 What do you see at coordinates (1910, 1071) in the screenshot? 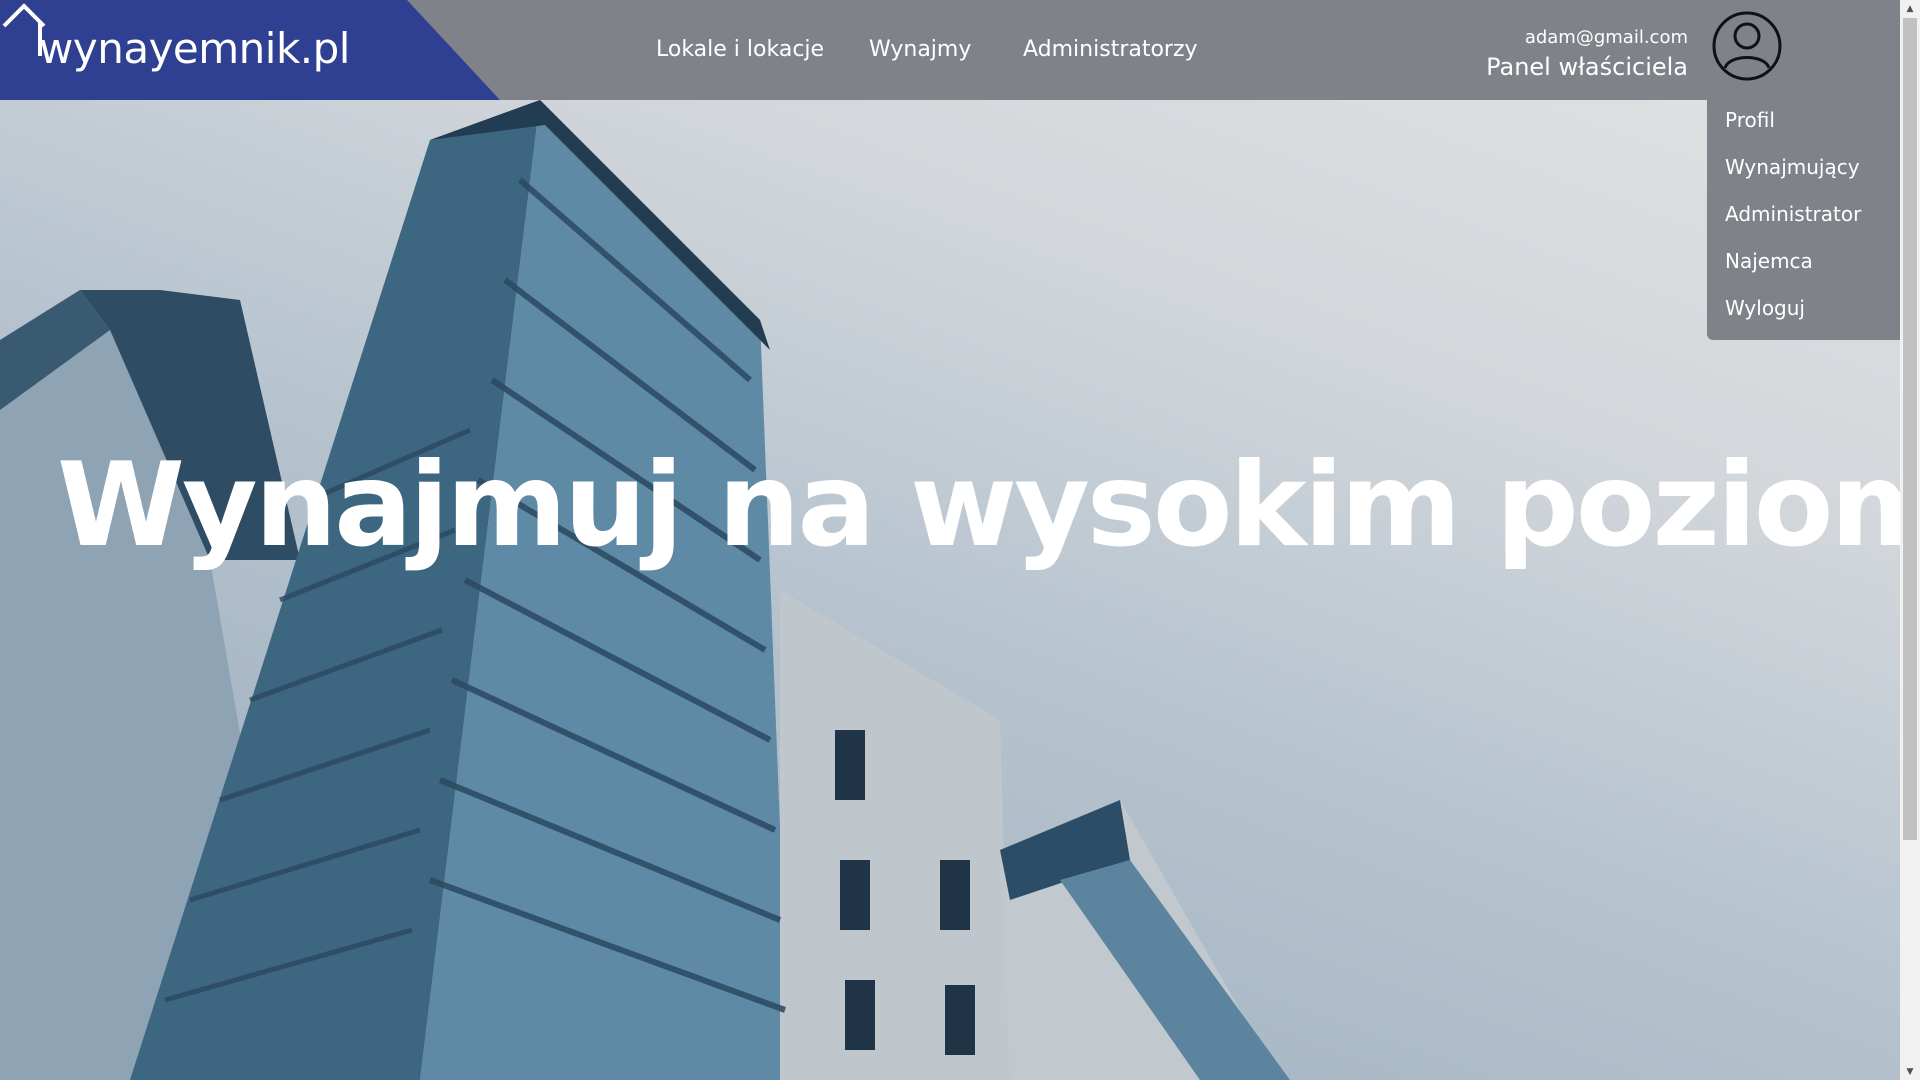
I see `scroll-down-arrow-icon: ▼` at bounding box center [1910, 1071].